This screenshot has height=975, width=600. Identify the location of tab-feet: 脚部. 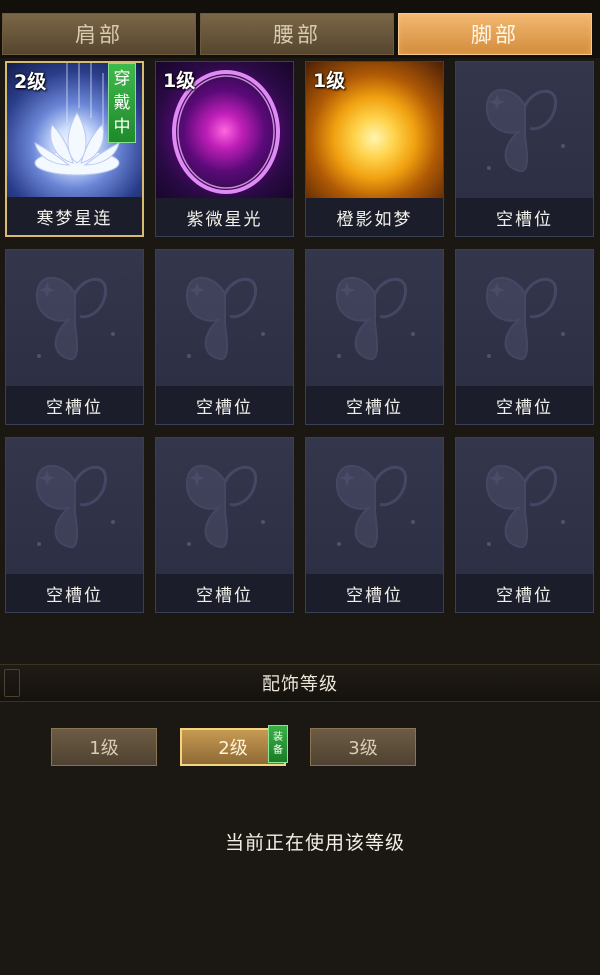
(495, 34).